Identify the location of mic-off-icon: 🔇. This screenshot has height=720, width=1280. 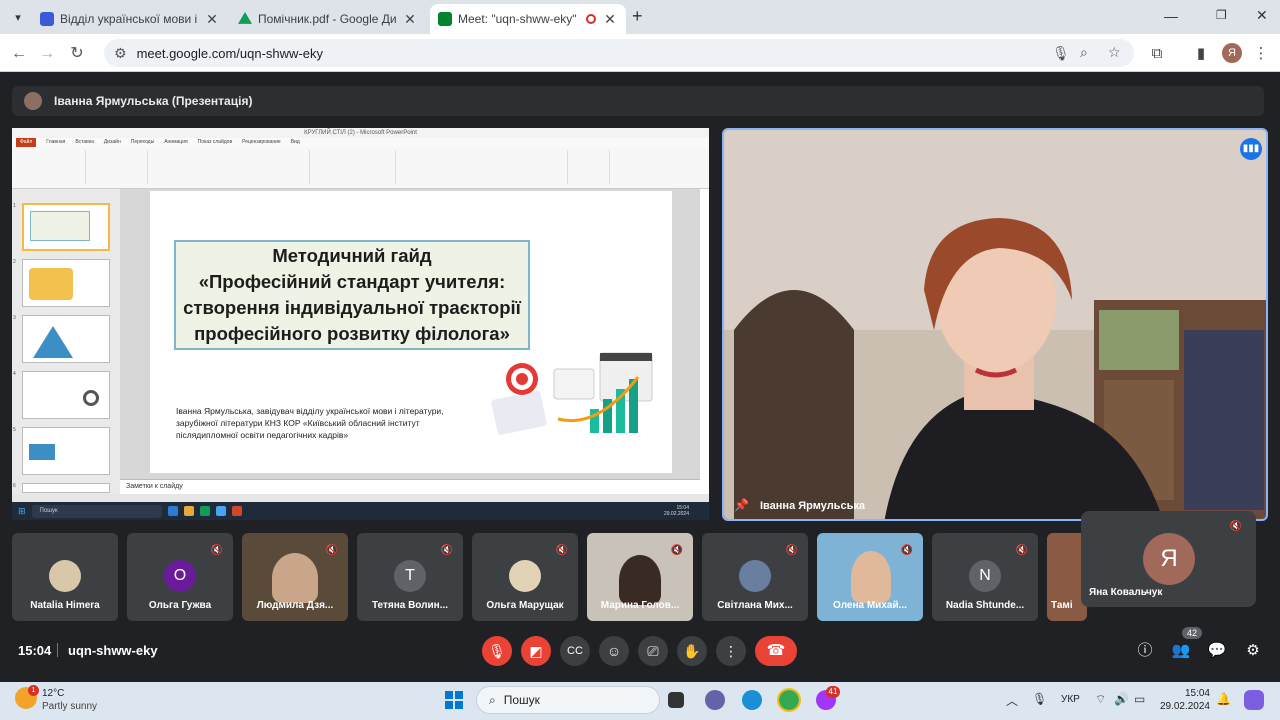
(906, 550).